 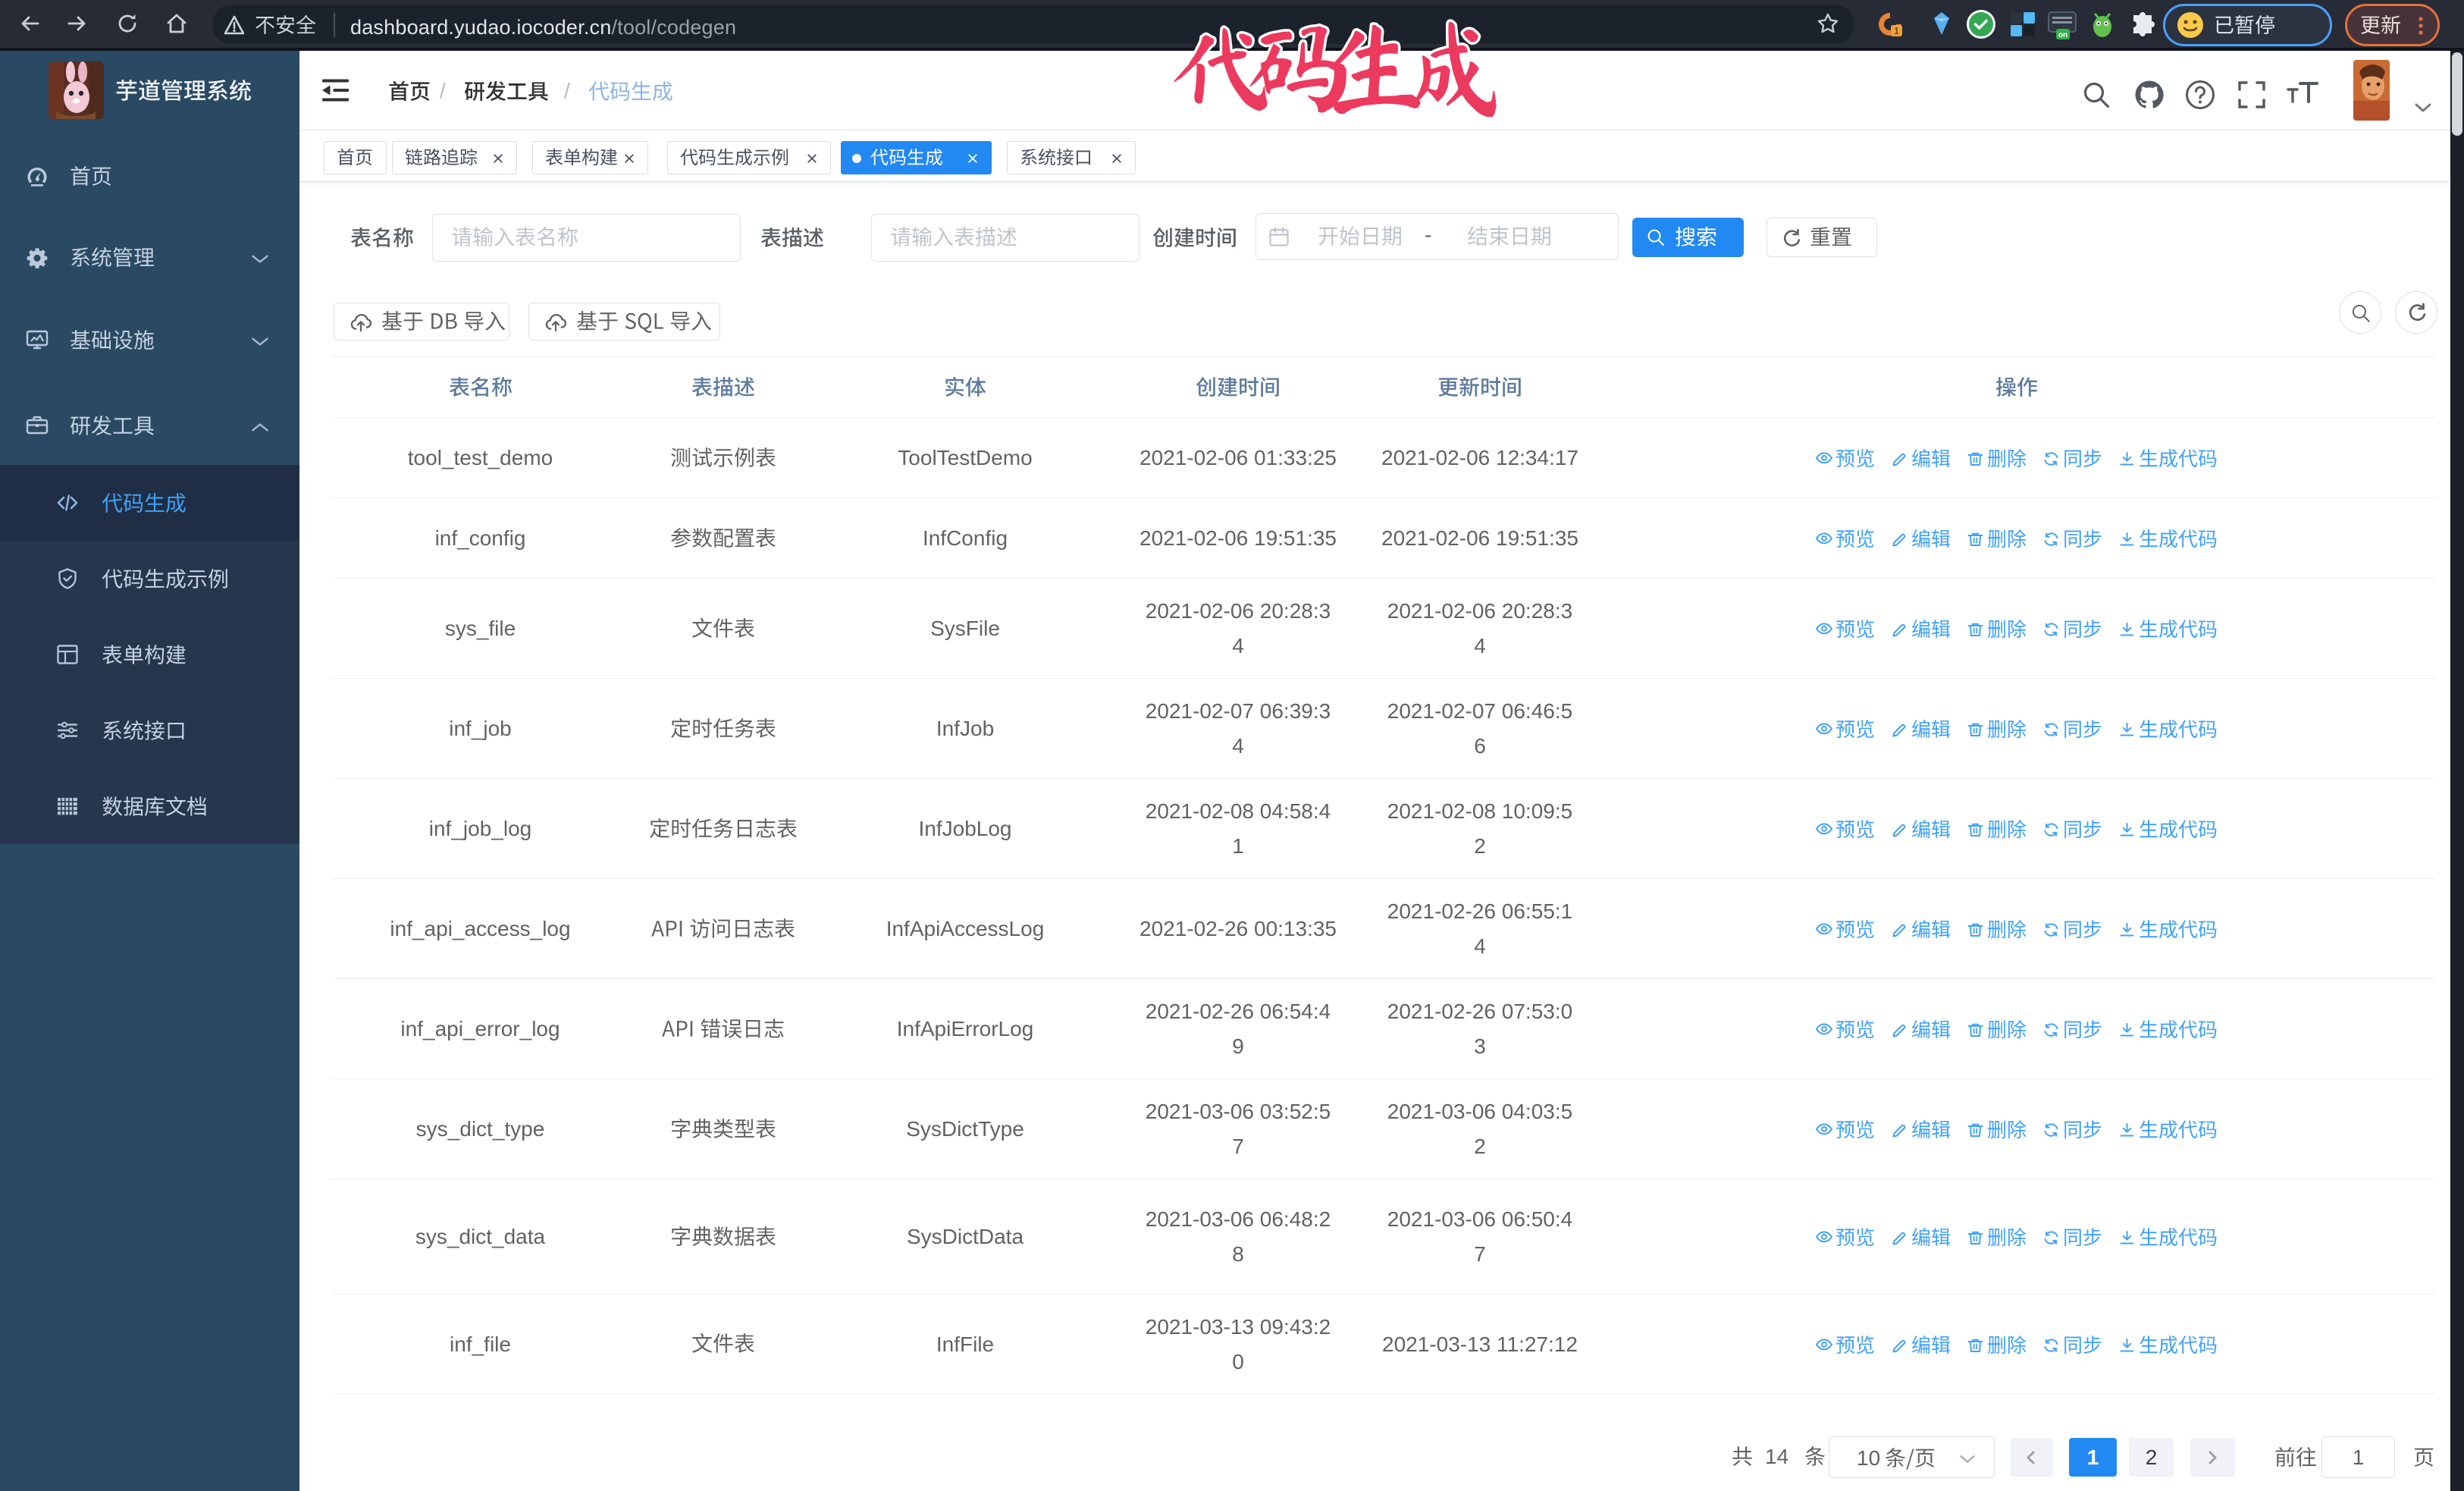 What do you see at coordinates (1896, 30) in the screenshot?
I see `svg-text: 1` at bounding box center [1896, 30].